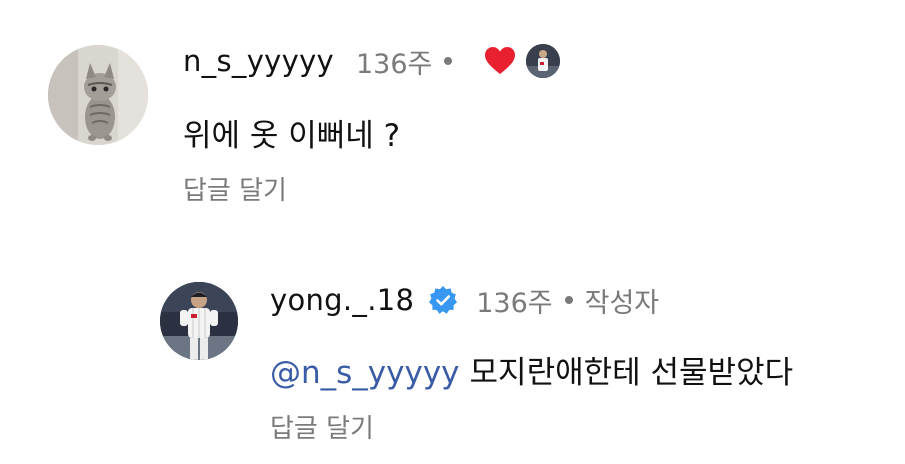 Image resolution: width=905 pixels, height=464 pixels. Describe the element at coordinates (543, 61) in the screenshot. I see `author-mini-avatar` at that location.